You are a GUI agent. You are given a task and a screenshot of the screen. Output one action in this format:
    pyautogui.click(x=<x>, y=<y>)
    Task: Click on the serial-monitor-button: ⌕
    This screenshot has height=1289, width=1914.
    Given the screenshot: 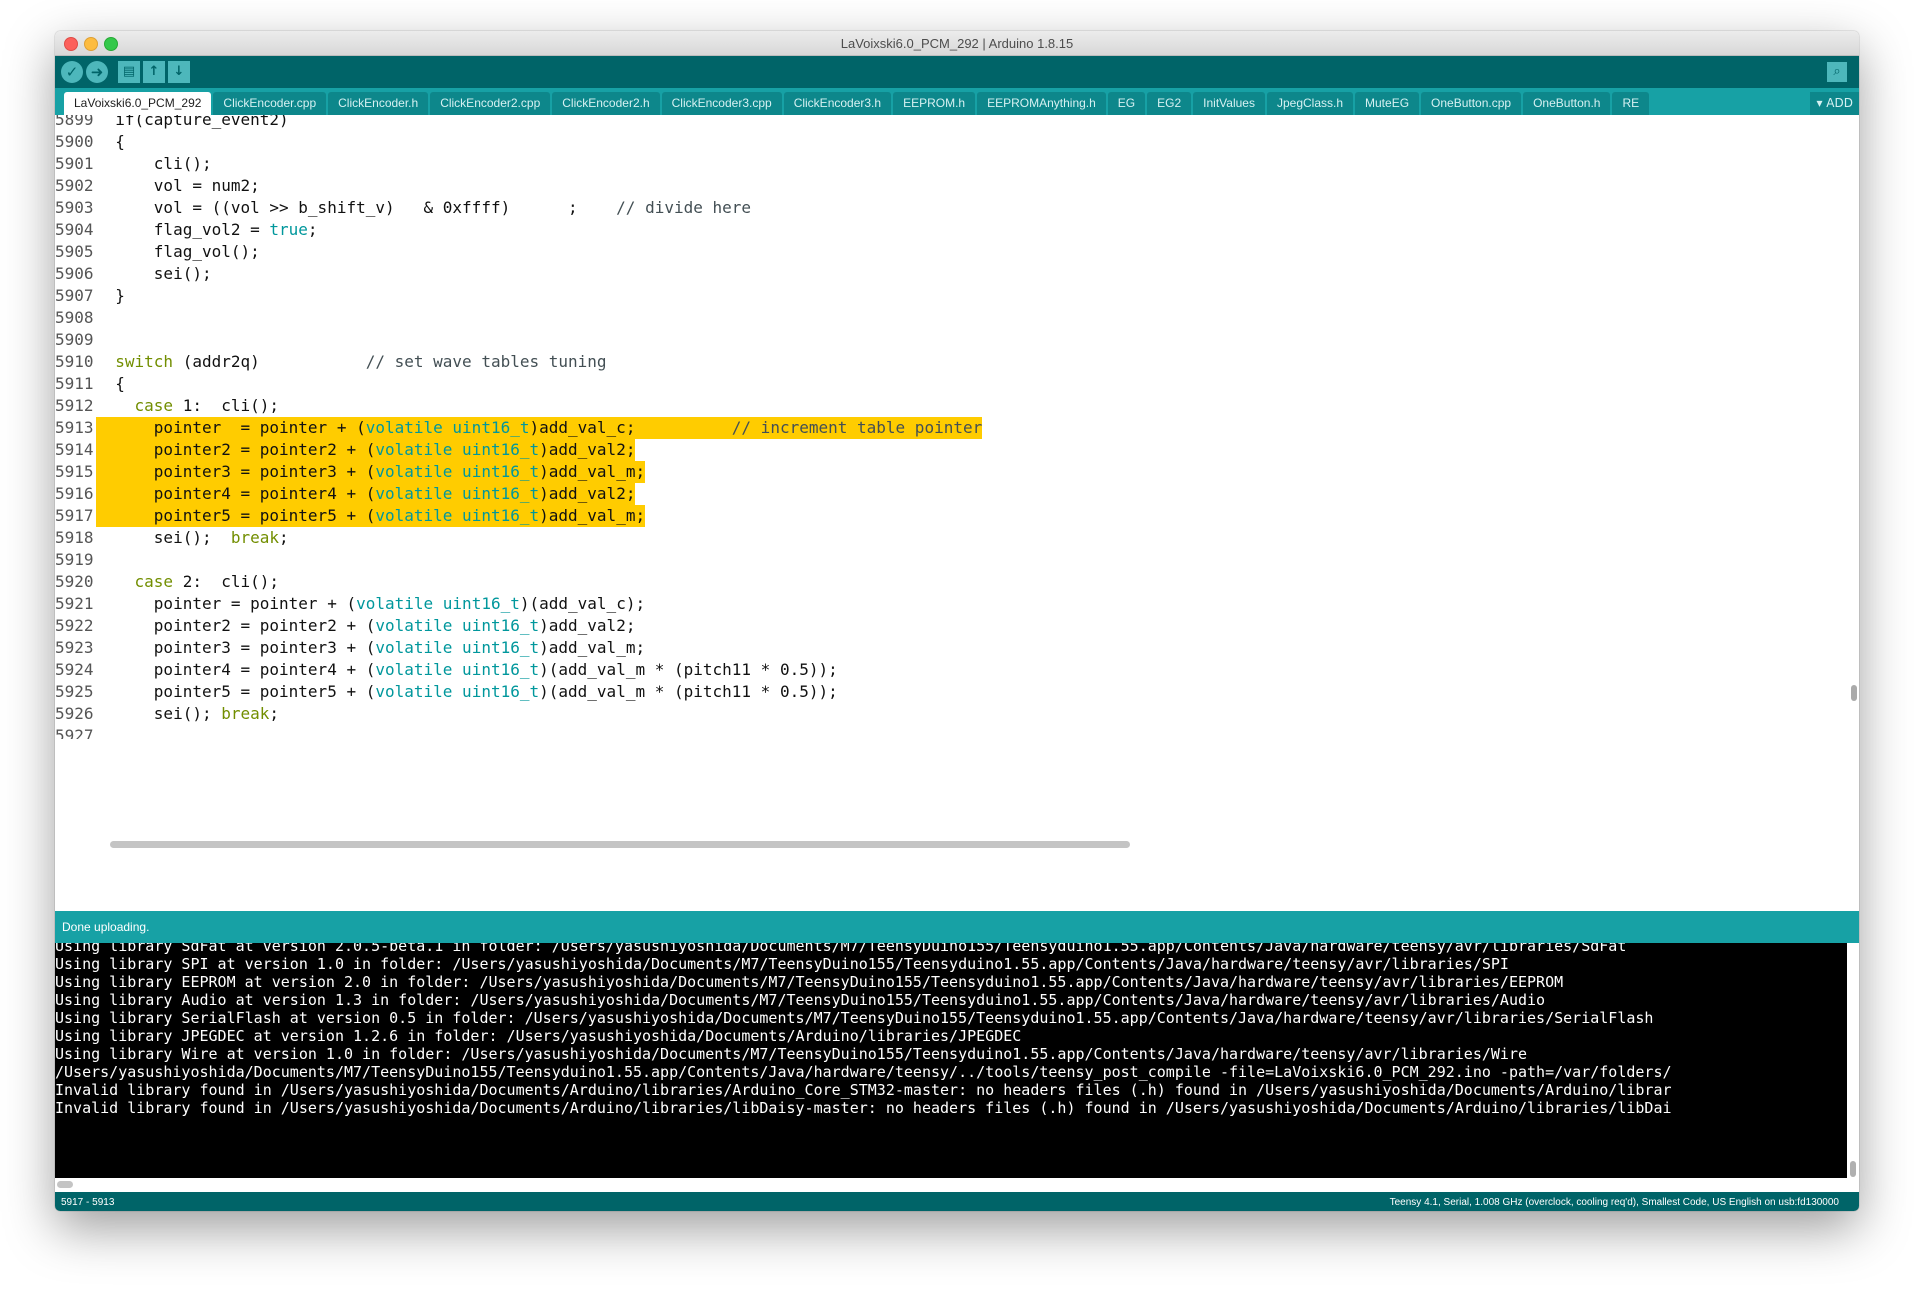 What is the action you would take?
    pyautogui.click(x=1837, y=72)
    